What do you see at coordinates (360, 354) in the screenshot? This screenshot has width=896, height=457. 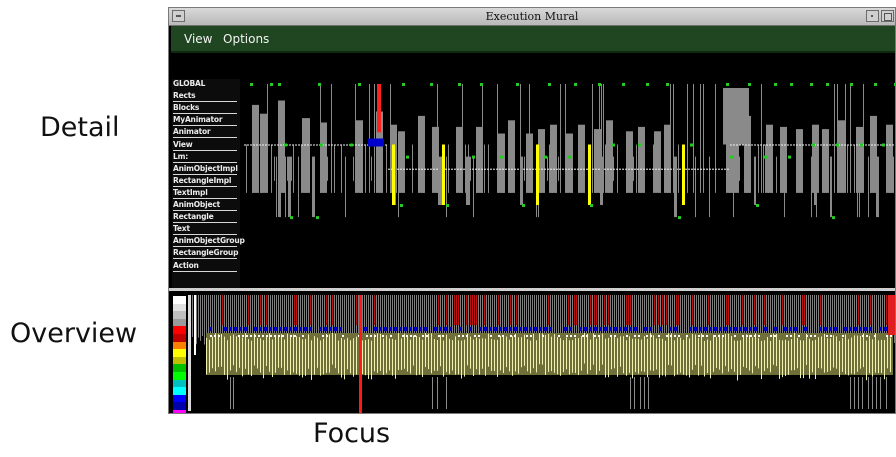 I see `focus-indicator` at bounding box center [360, 354].